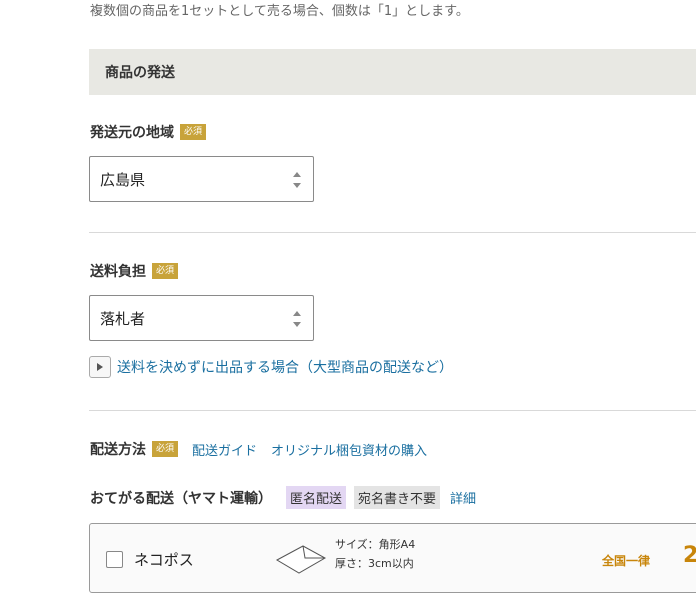 This screenshot has height=593, width=696. Describe the element at coordinates (626, 561) in the screenshot. I see `price-label: 全国一律` at that location.